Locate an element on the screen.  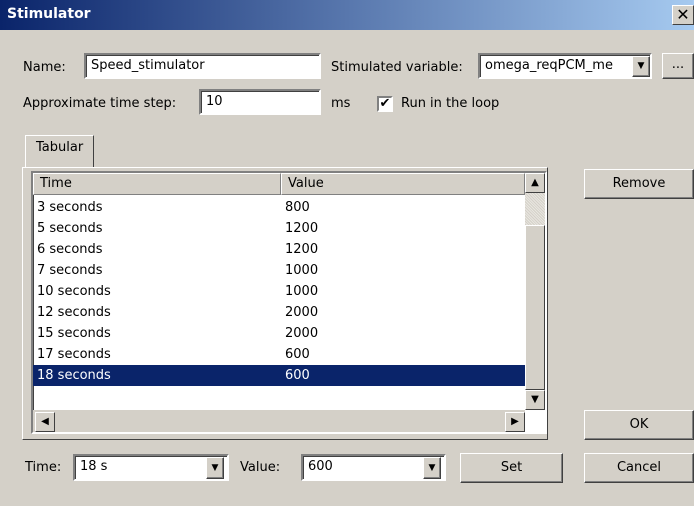
table-row: 15 seconds 2000 is located at coordinates (279, 333).